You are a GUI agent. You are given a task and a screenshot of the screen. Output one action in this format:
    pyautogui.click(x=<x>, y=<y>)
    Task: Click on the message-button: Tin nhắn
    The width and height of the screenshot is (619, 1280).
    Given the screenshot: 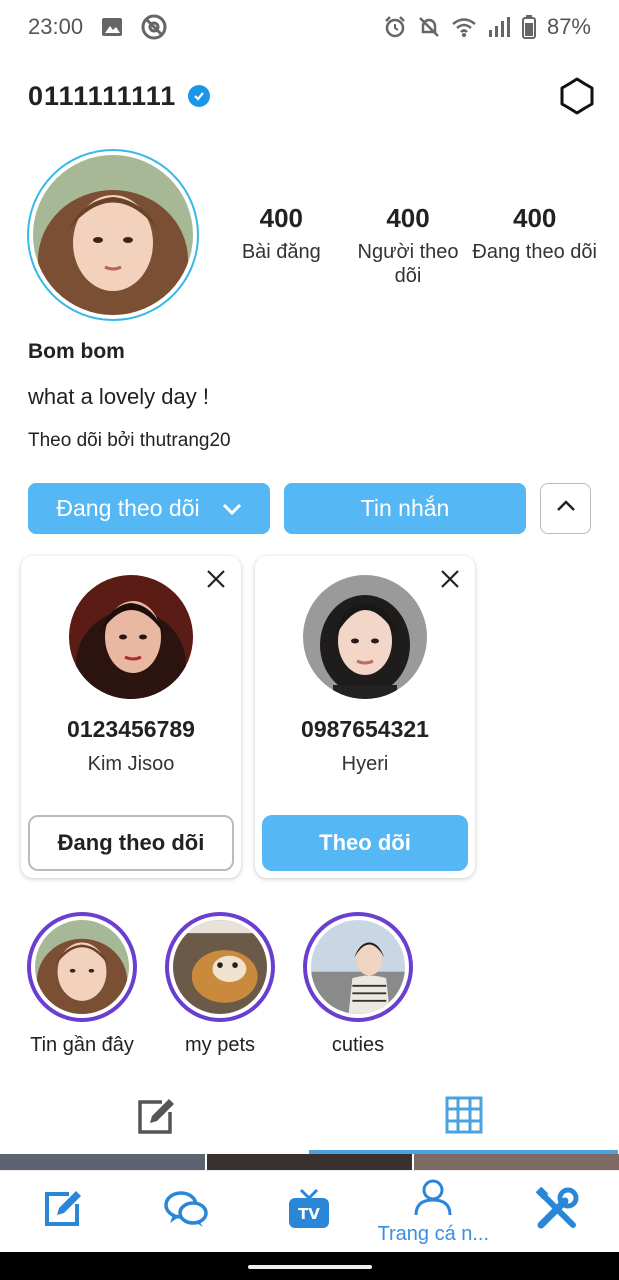 What is the action you would take?
    pyautogui.click(x=405, y=508)
    